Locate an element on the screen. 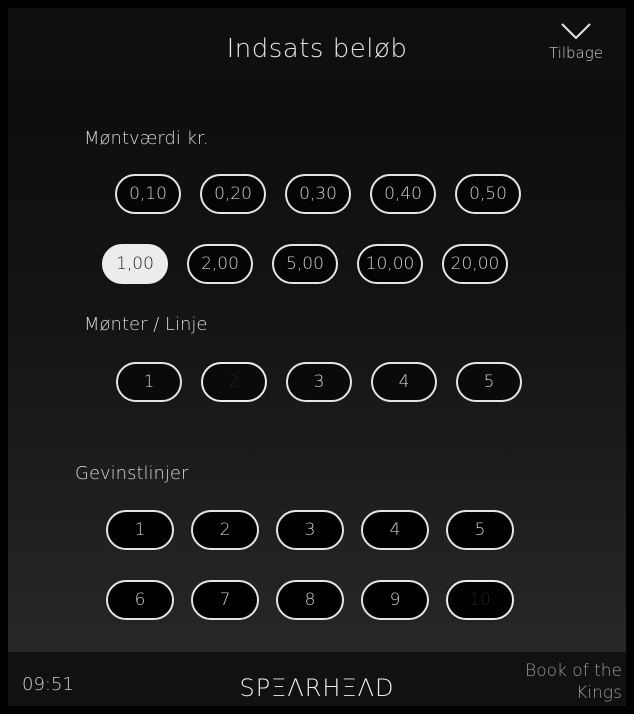 Image resolution: width=634 pixels, height=714 pixels. coins-per-line-row: 1 2 3 4 5 is located at coordinates (319, 382).